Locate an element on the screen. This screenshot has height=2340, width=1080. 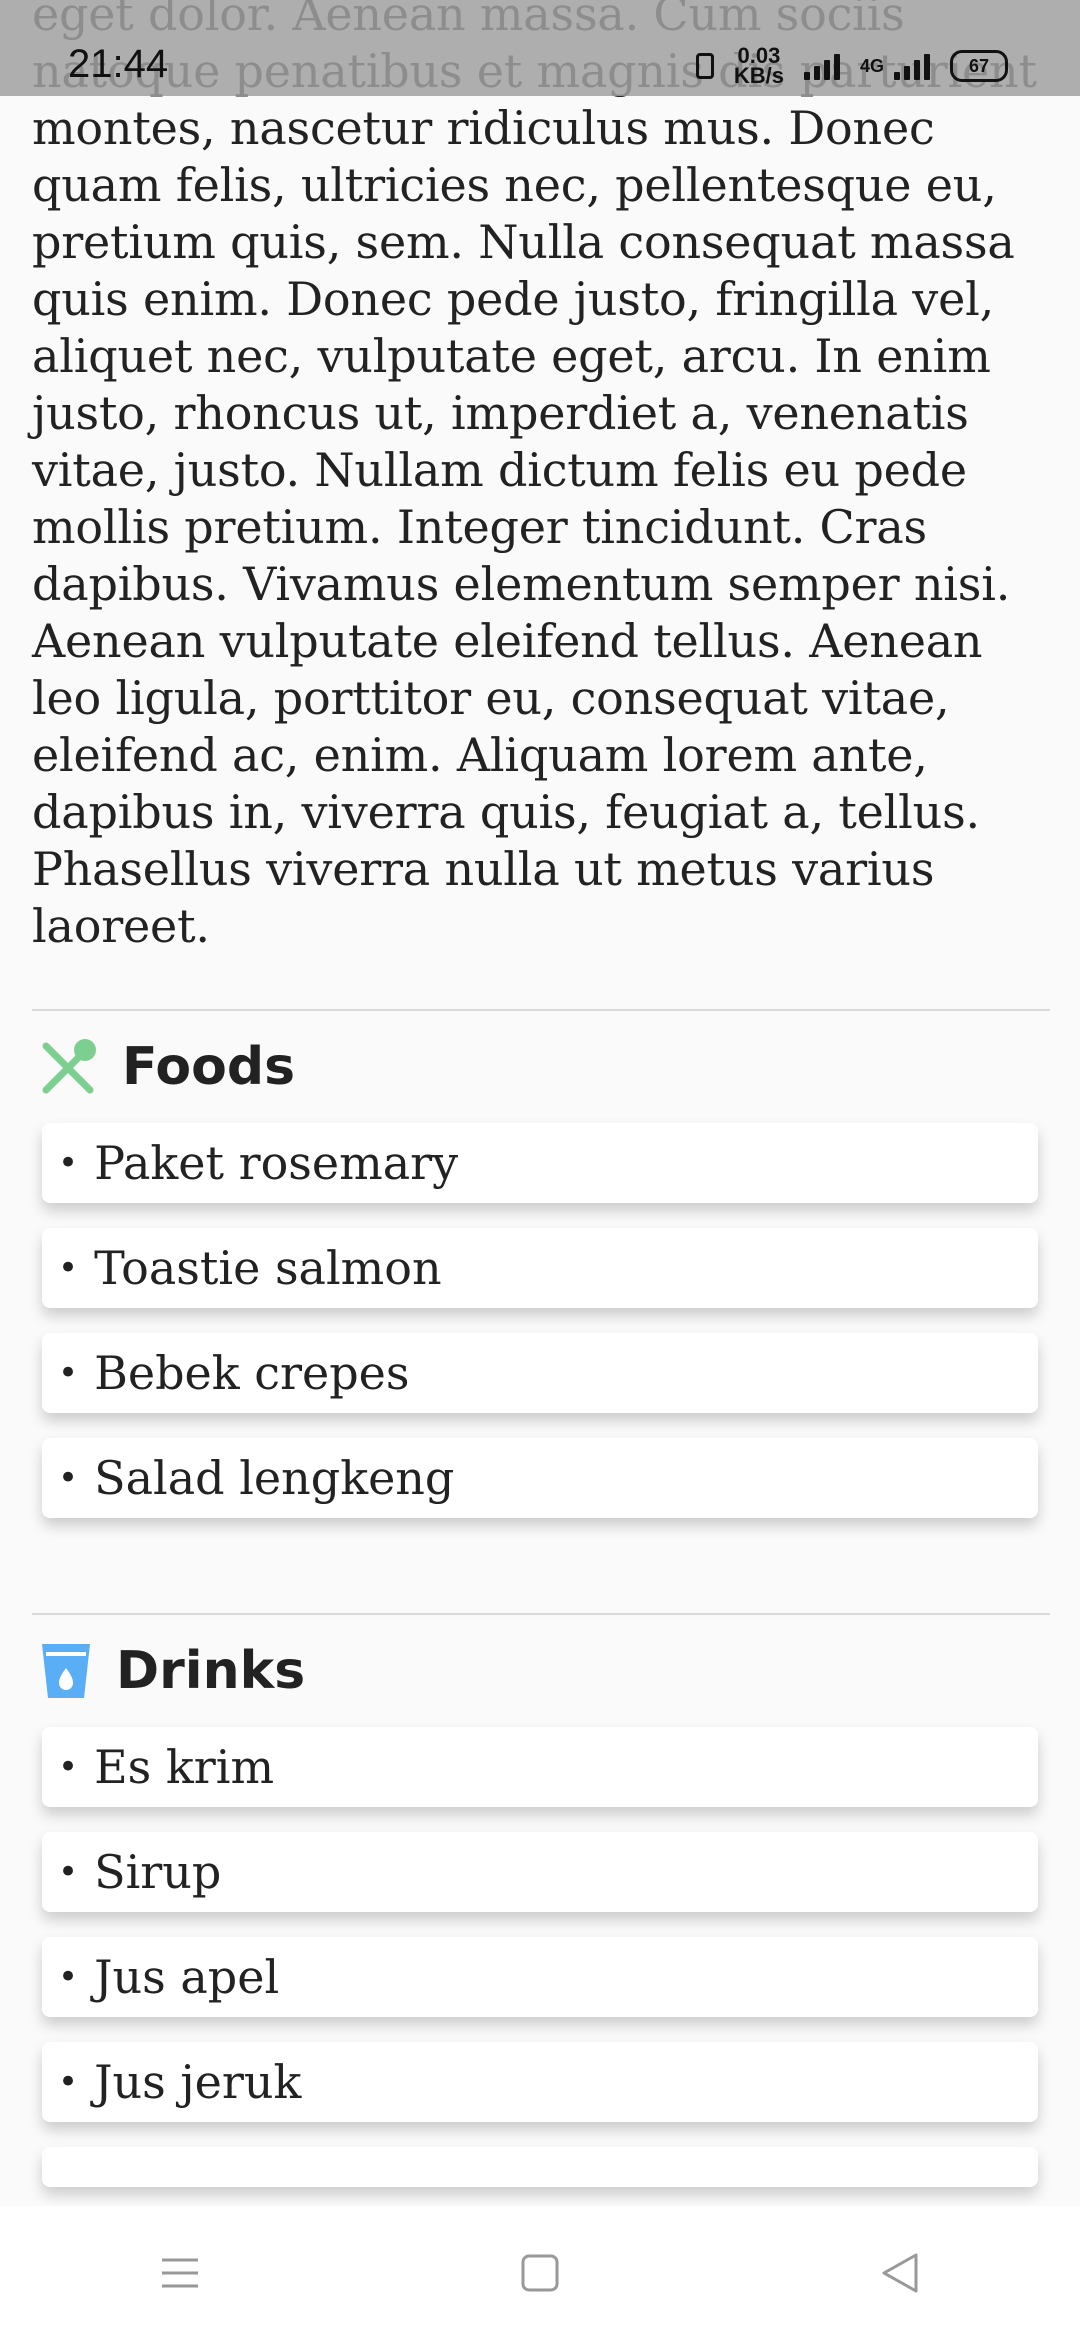
network-speed: 0.03 KB/s is located at coordinates (758, 65).